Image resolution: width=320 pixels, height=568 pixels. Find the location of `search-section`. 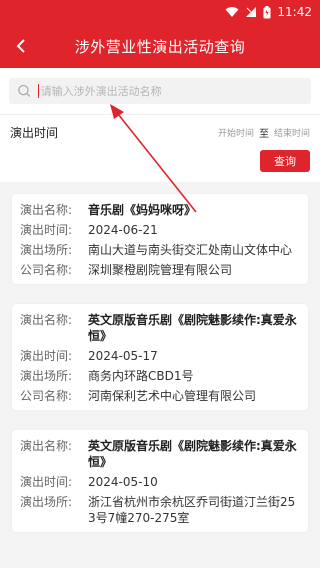

search-section is located at coordinates (160, 91).